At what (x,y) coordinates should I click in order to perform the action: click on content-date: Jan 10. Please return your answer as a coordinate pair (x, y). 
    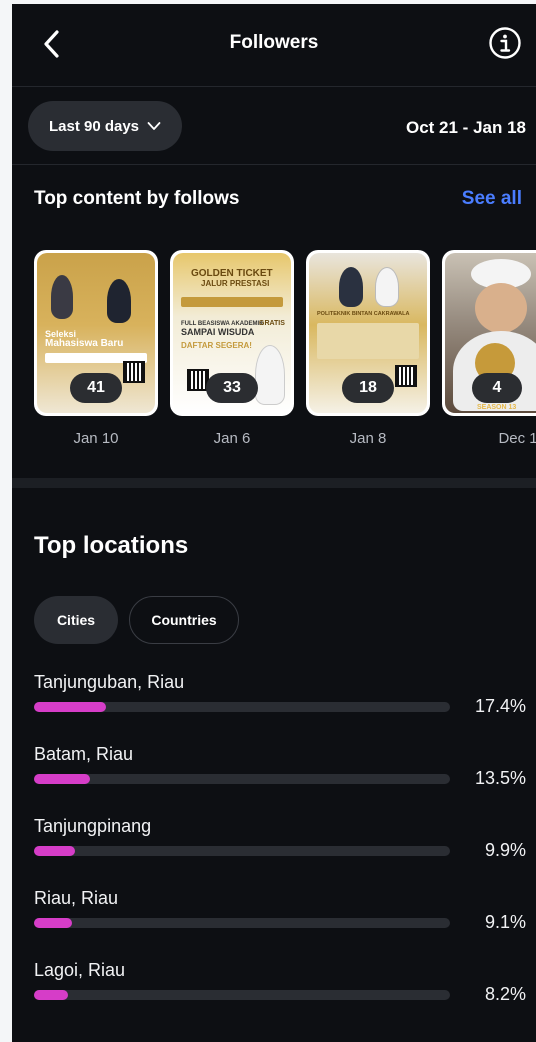
    Looking at the image, I should click on (96, 438).